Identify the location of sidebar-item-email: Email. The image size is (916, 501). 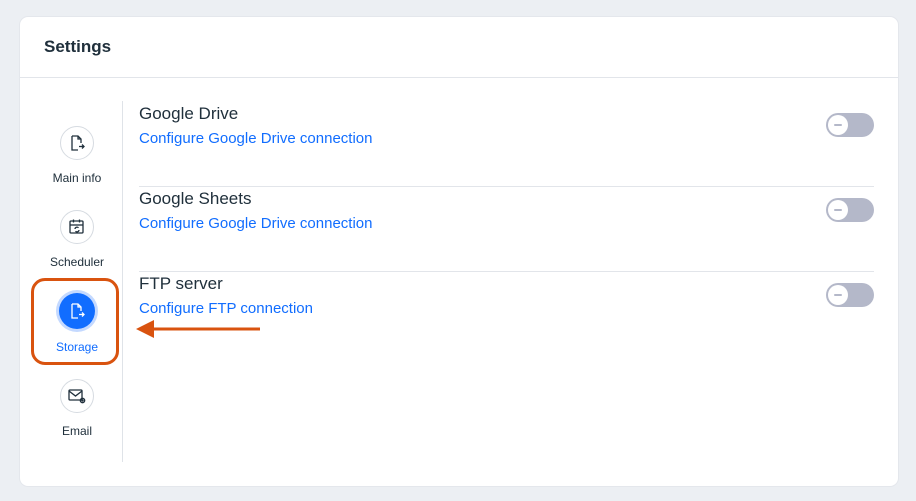
(77, 408).